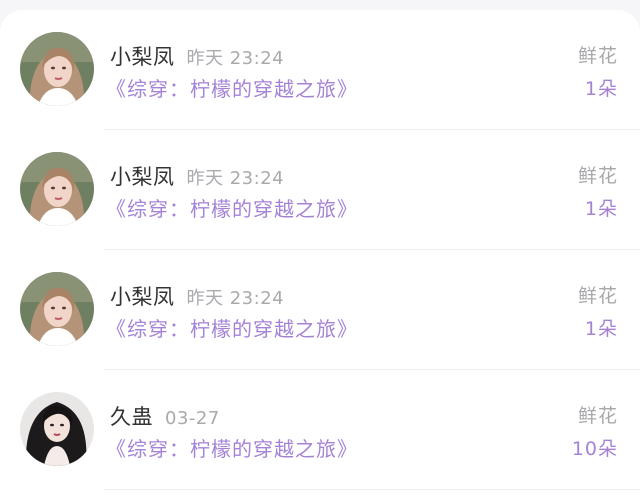 The width and height of the screenshot is (640, 495). What do you see at coordinates (192, 418) in the screenshot?
I see `timestamp: 03-27` at bounding box center [192, 418].